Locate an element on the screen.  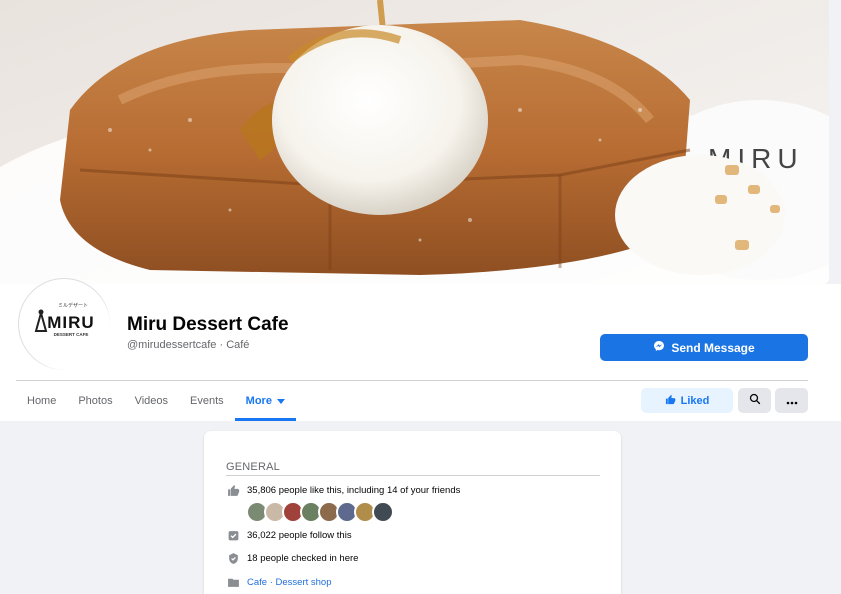
more-dots-icon is located at coordinates (792, 400).